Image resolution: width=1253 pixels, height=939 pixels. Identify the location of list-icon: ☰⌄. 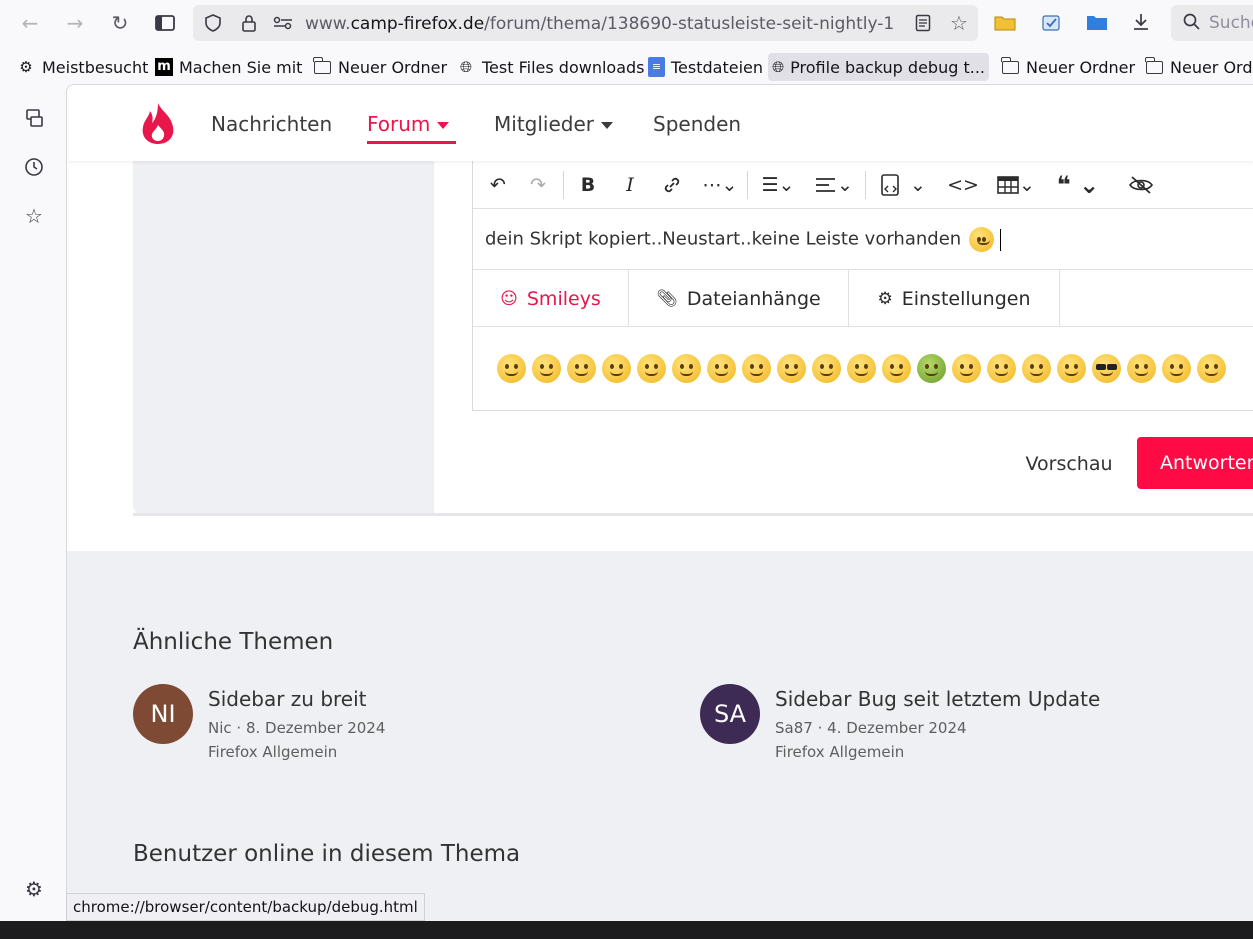
(778, 185).